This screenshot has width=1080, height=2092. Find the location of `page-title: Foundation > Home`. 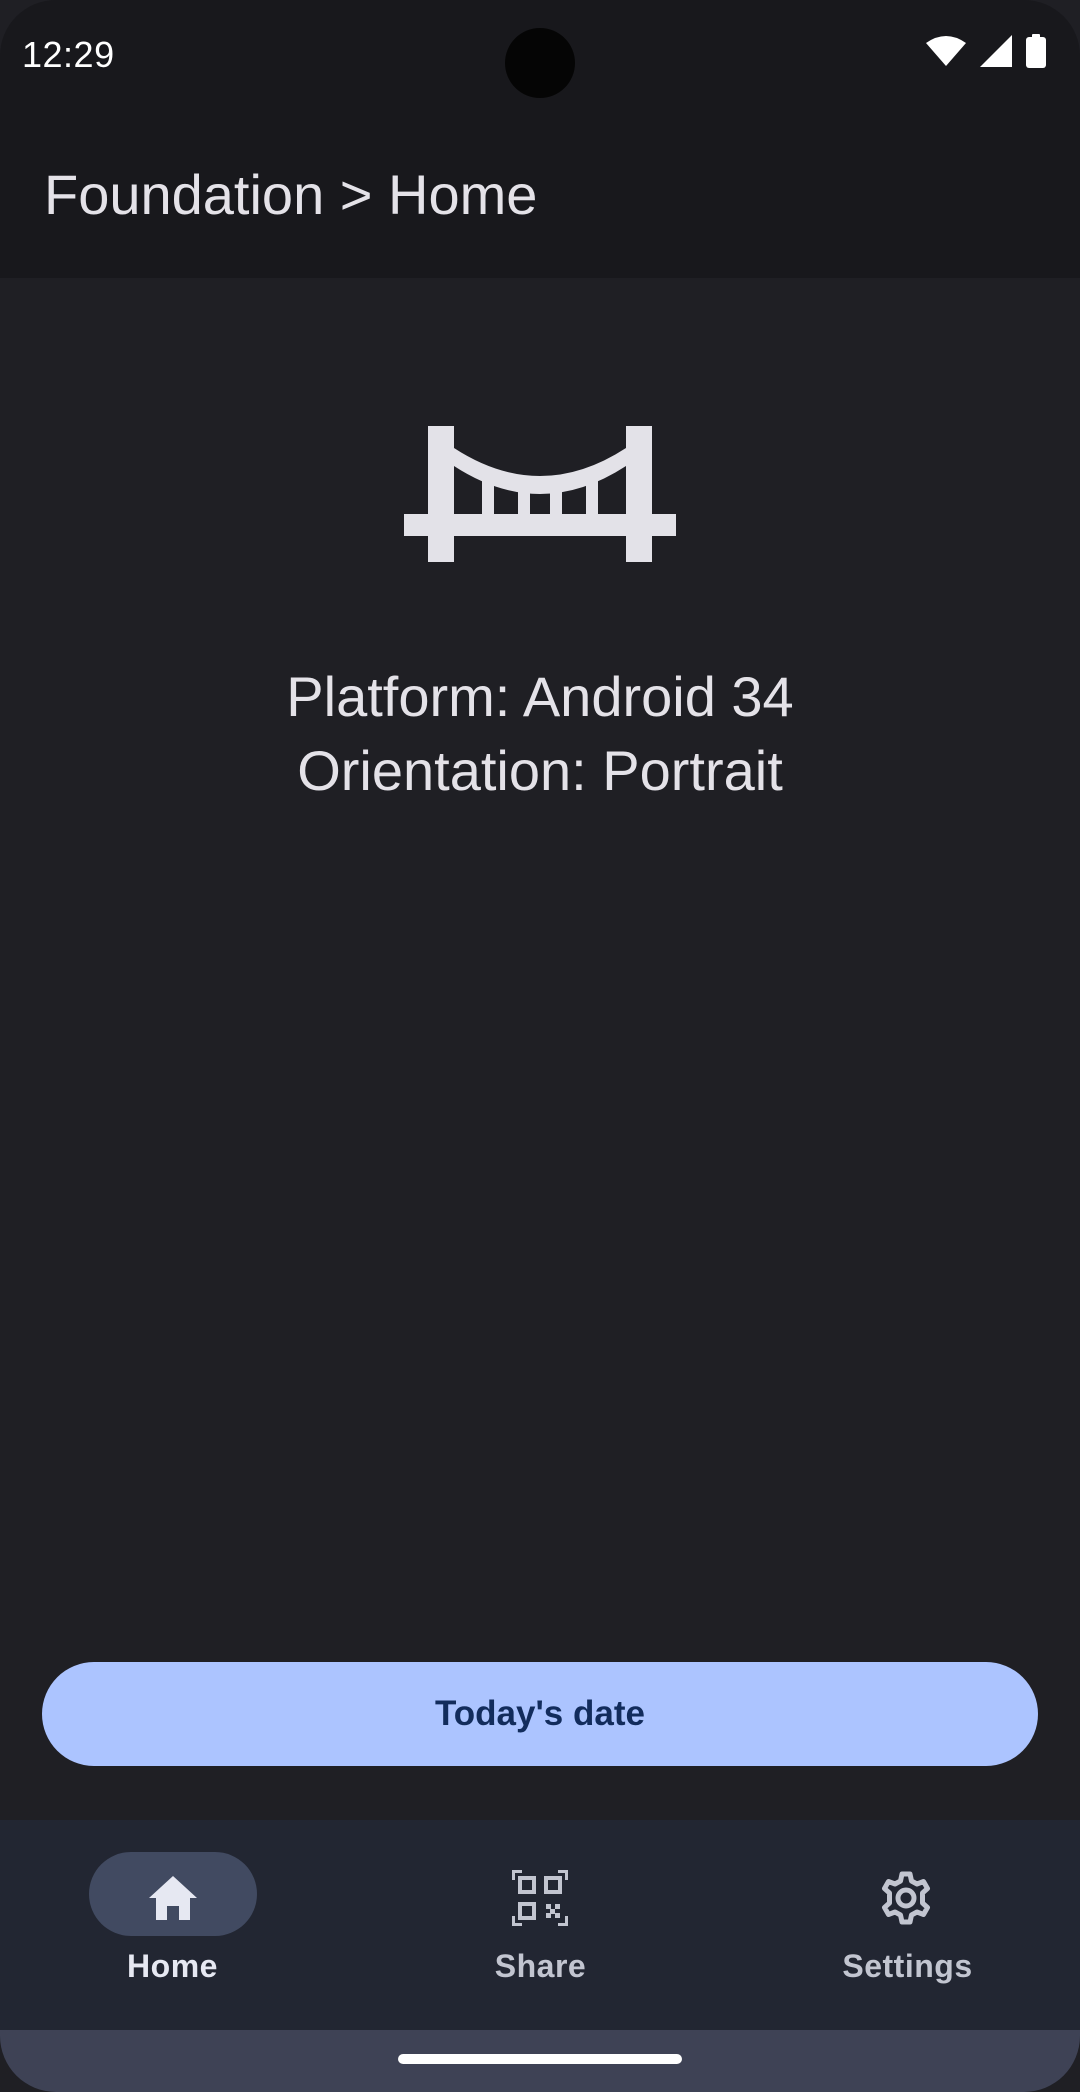

page-title: Foundation > Home is located at coordinates (291, 194).